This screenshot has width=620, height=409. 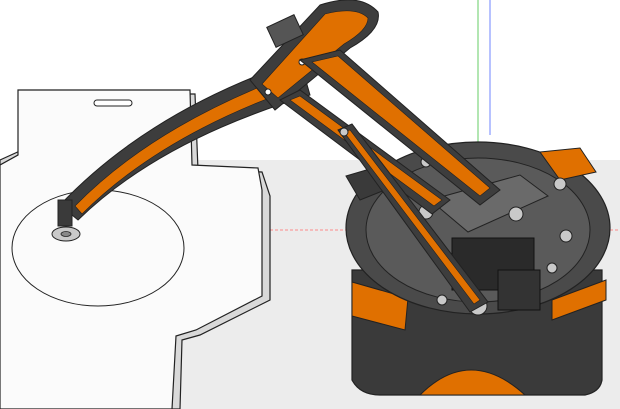 What do you see at coordinates (65, 213) in the screenshot?
I see `effector-post` at bounding box center [65, 213].